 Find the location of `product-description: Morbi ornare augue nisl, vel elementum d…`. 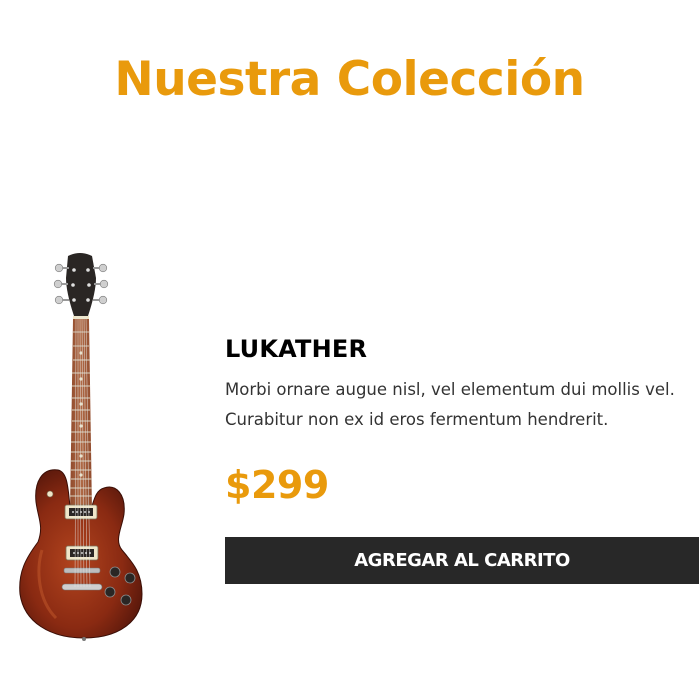

product-description: Morbi ornare augue nisl, vel elementum d… is located at coordinates (462, 405).